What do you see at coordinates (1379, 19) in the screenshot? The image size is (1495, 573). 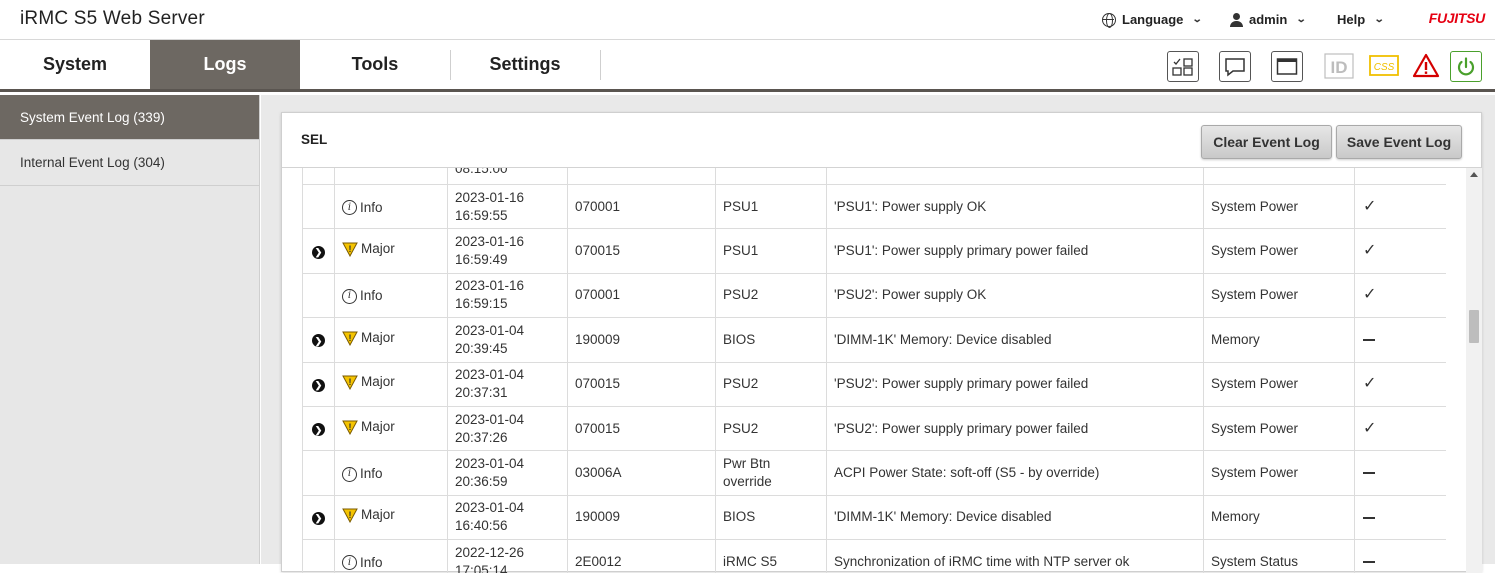 I see `chevron-down-icon: ⌄` at bounding box center [1379, 19].